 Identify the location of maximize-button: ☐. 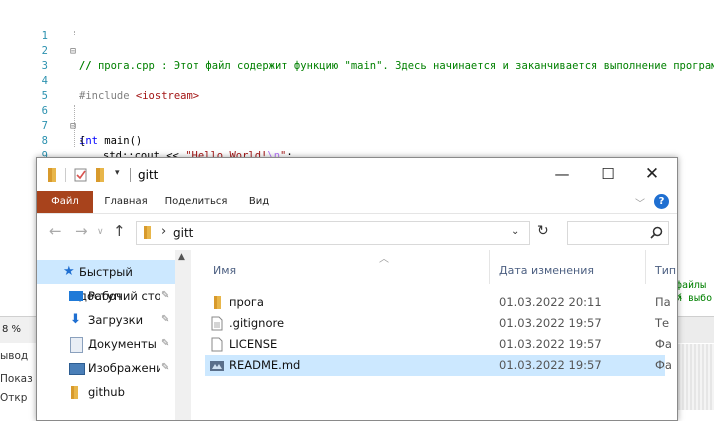
(608, 174).